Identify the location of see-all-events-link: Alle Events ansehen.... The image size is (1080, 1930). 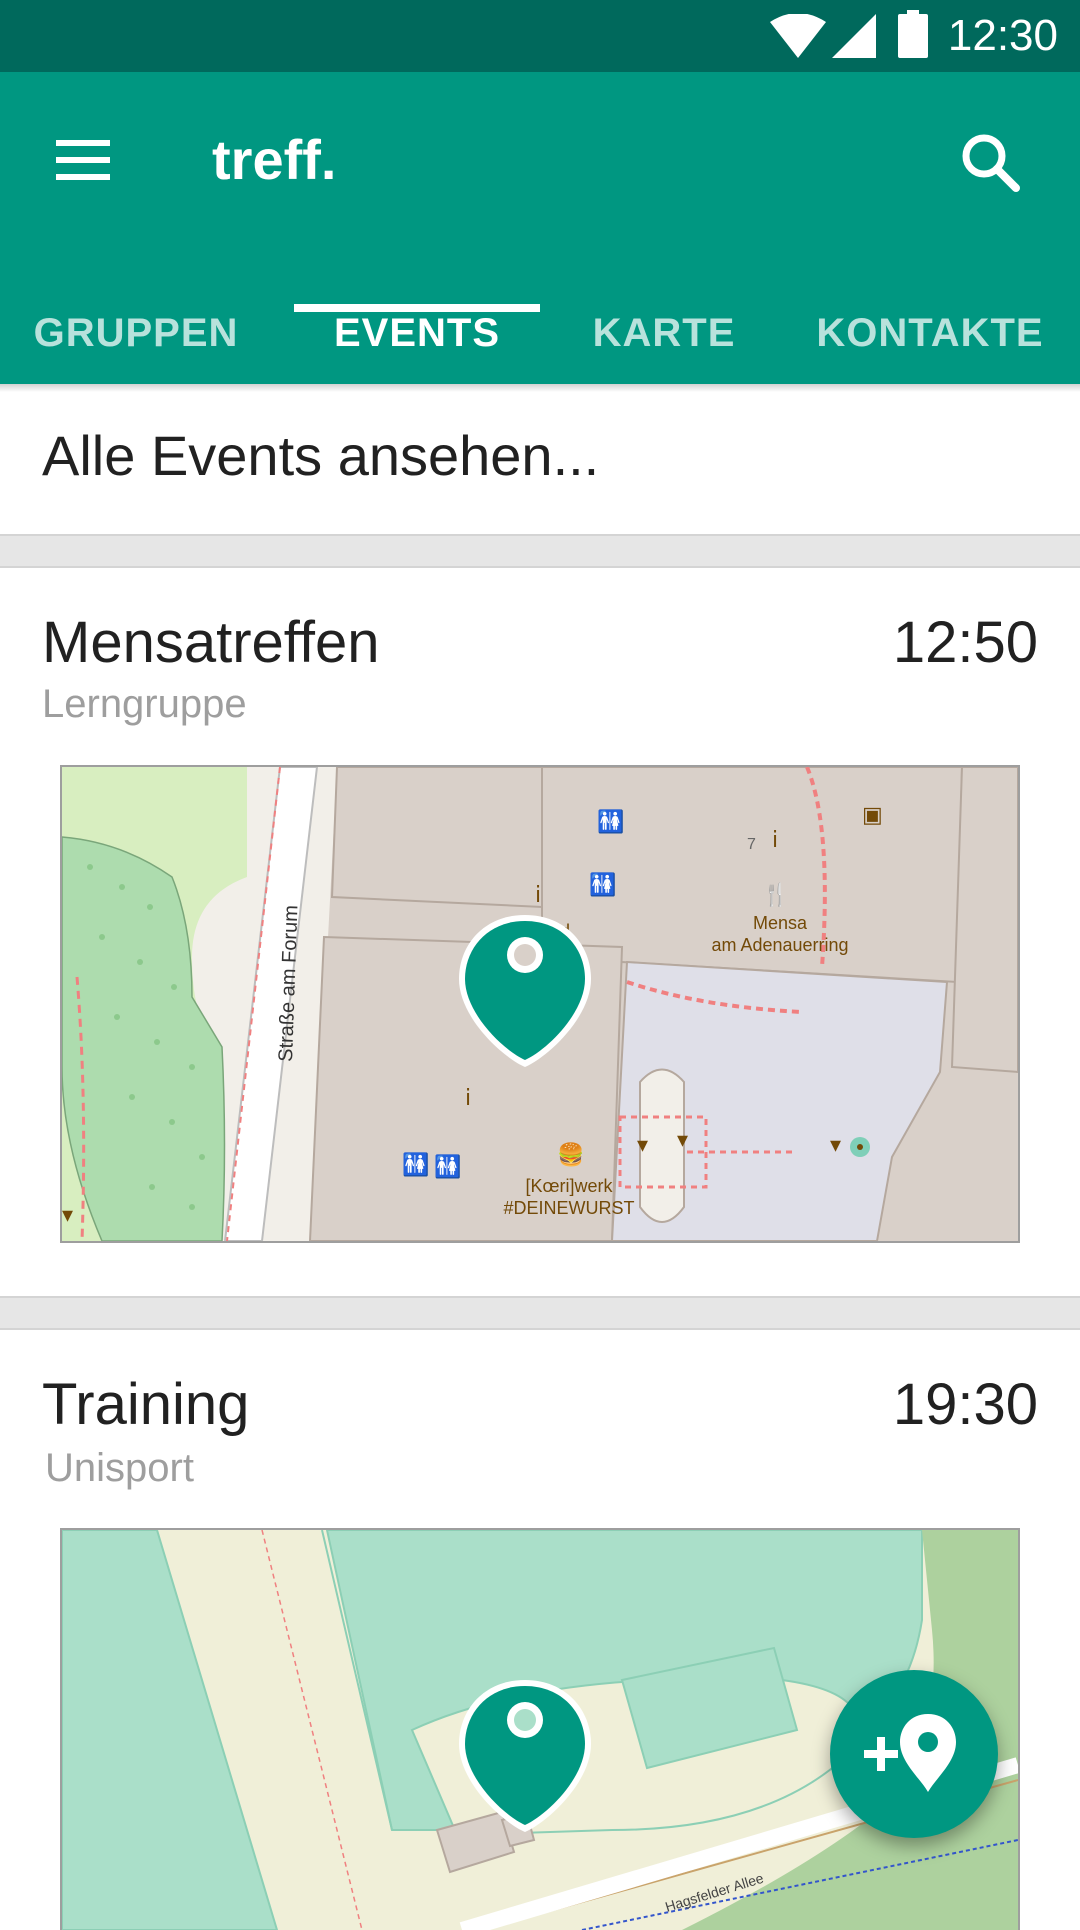
(320, 456).